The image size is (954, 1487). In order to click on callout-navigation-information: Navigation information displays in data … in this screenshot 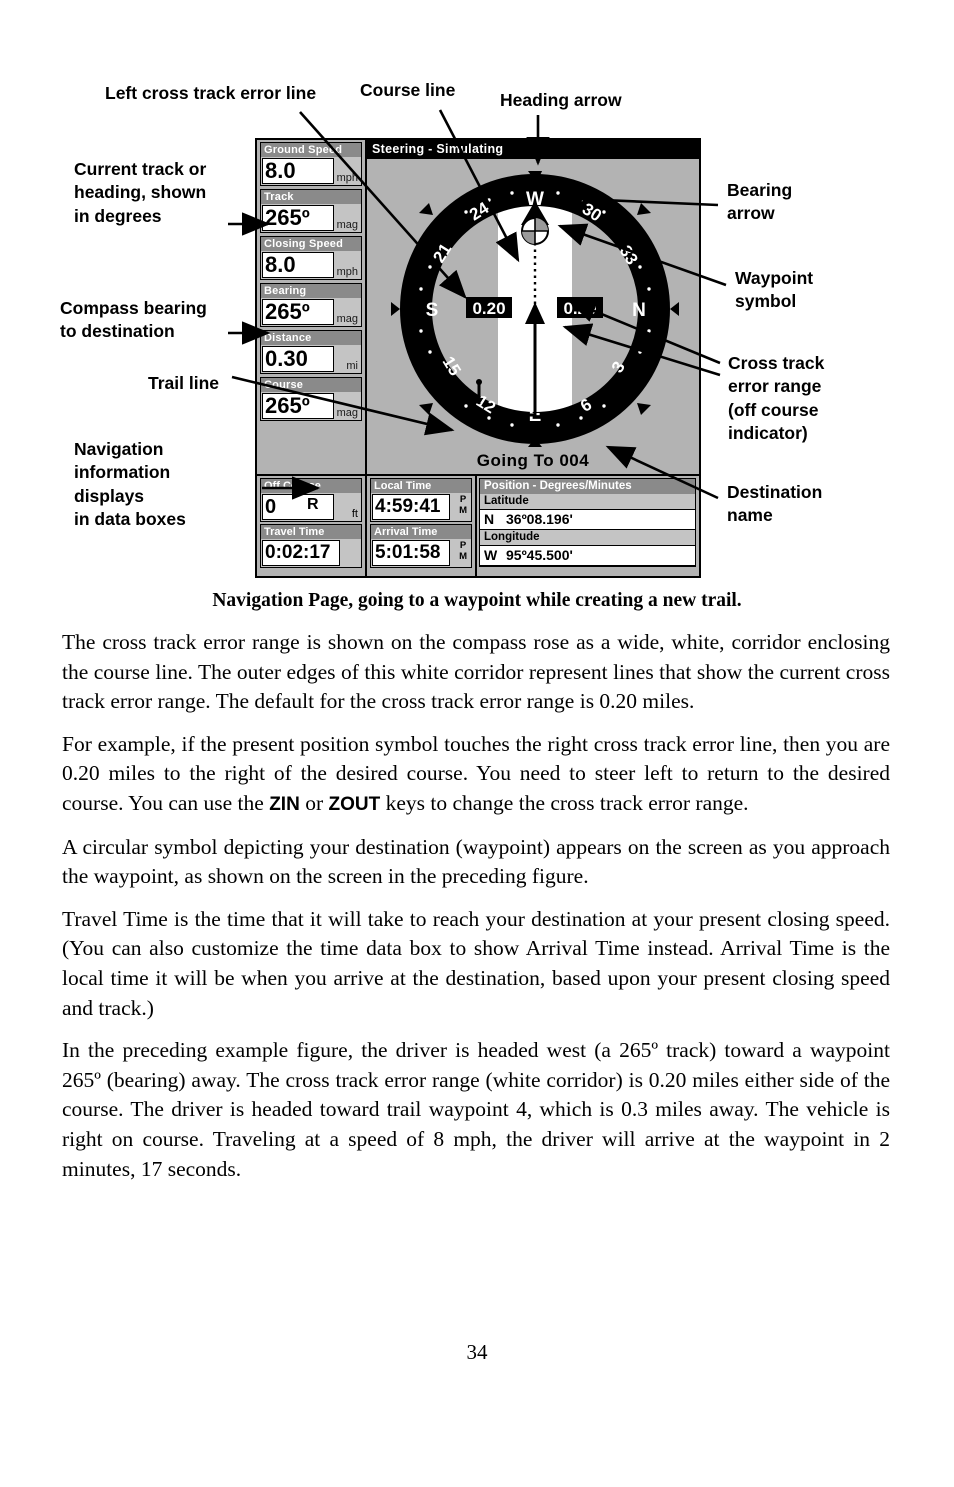, I will do `click(130, 484)`.